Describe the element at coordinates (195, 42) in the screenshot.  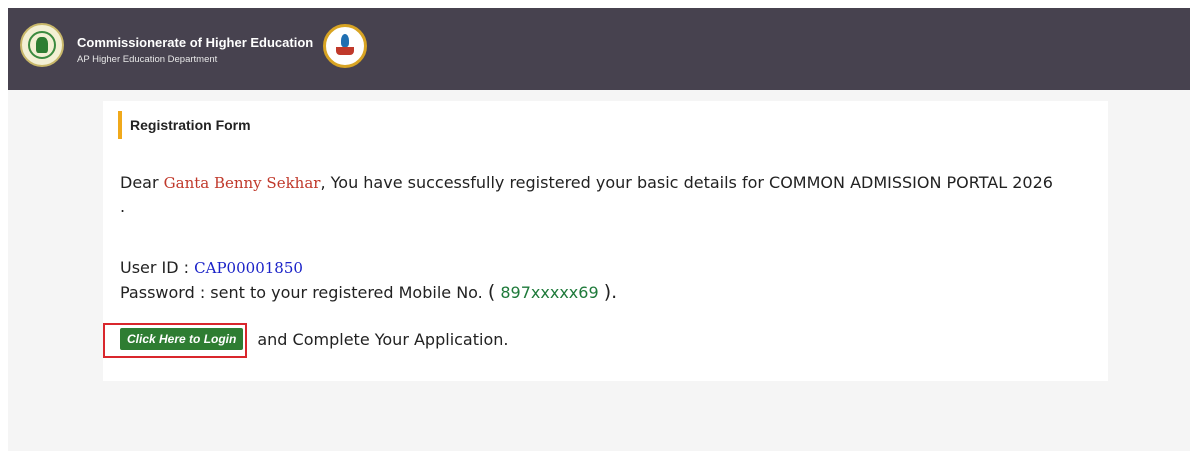
I see `org-title: Commissionerate of Higher Education` at that location.